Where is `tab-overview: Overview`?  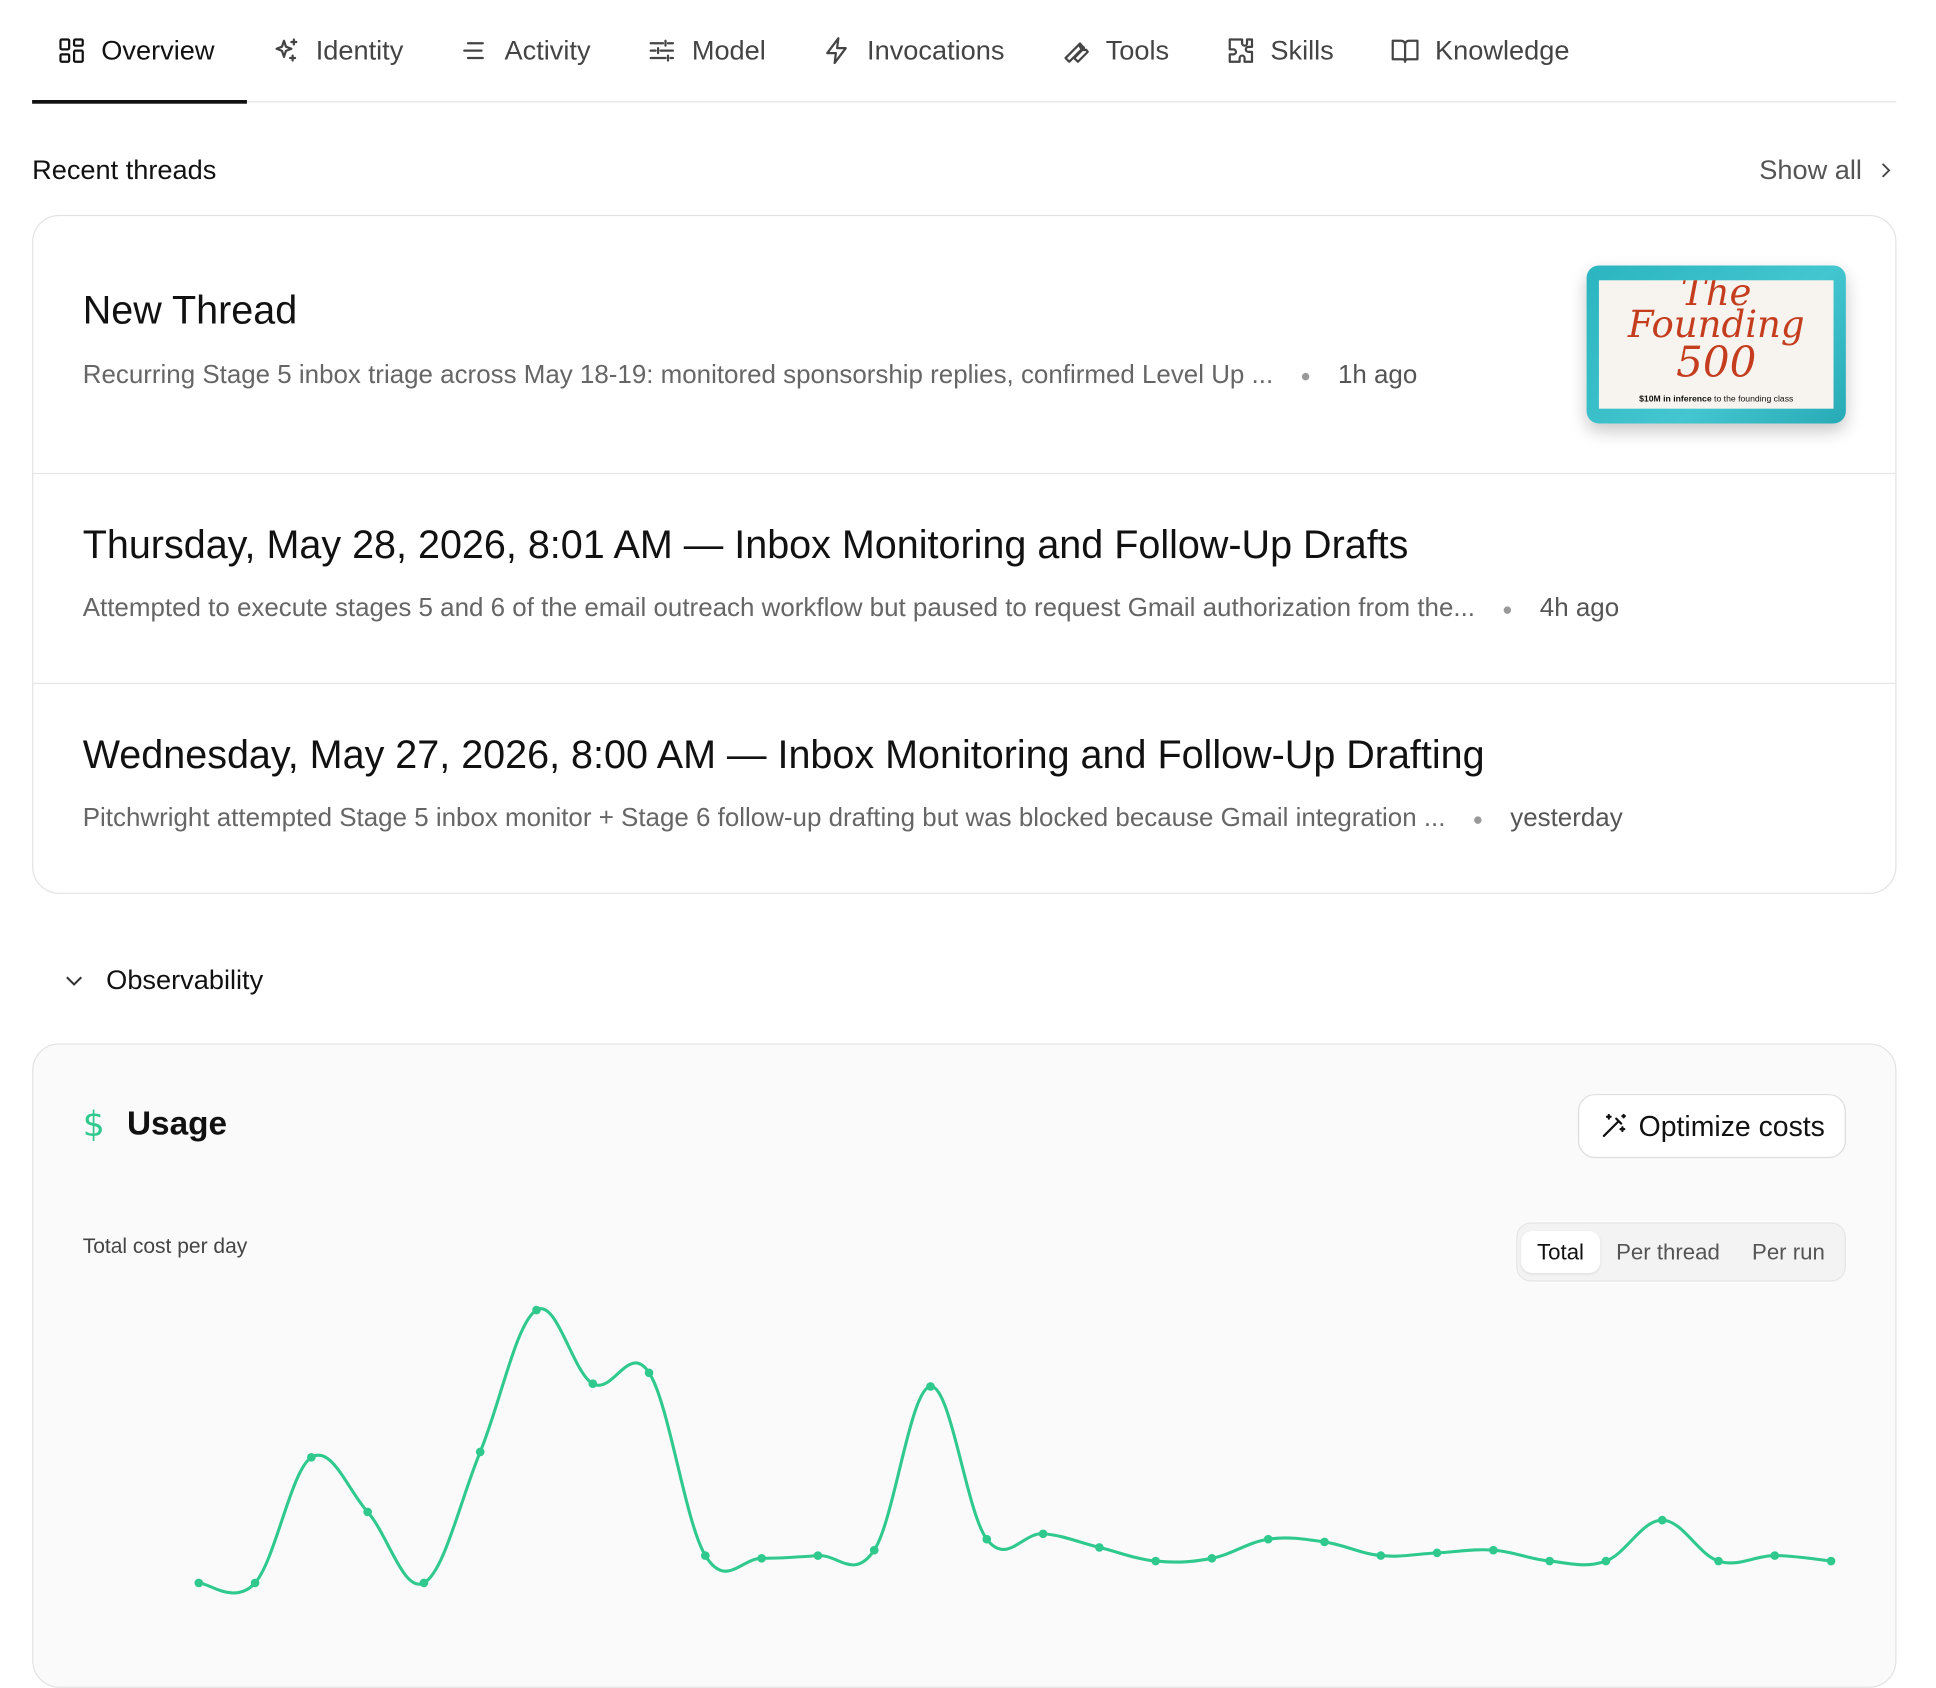 tab-overview: Overview is located at coordinates (139, 52).